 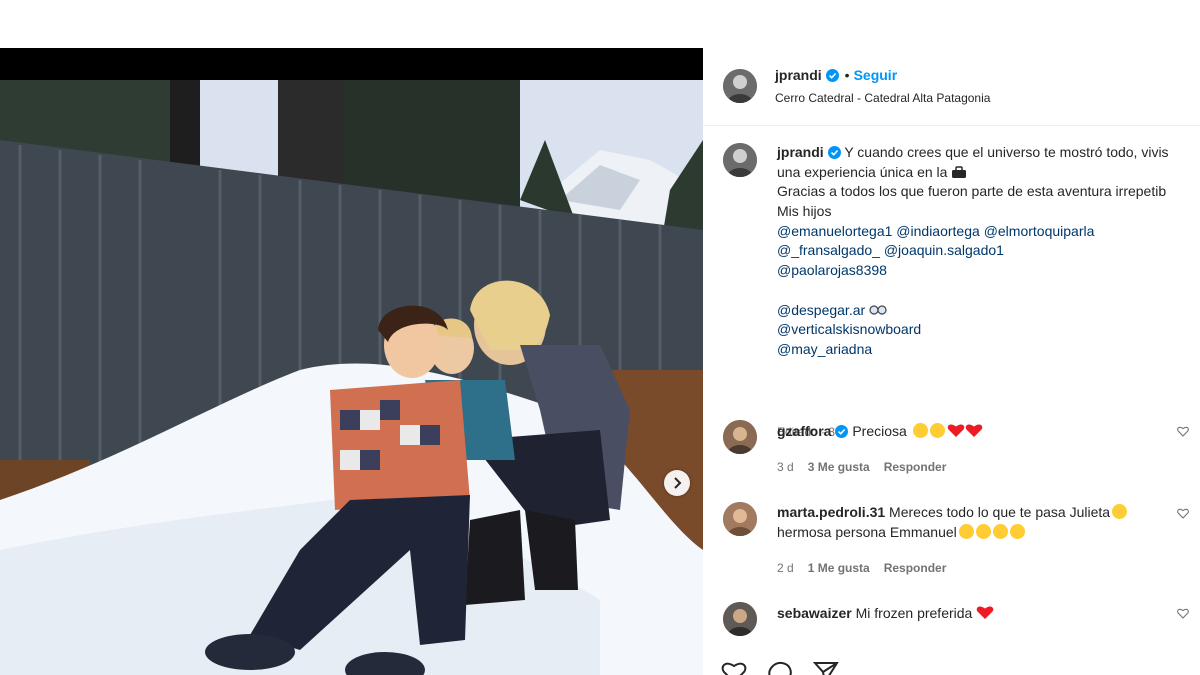 What do you see at coordinates (351, 64) in the screenshot?
I see `media-letterbox` at bounding box center [351, 64].